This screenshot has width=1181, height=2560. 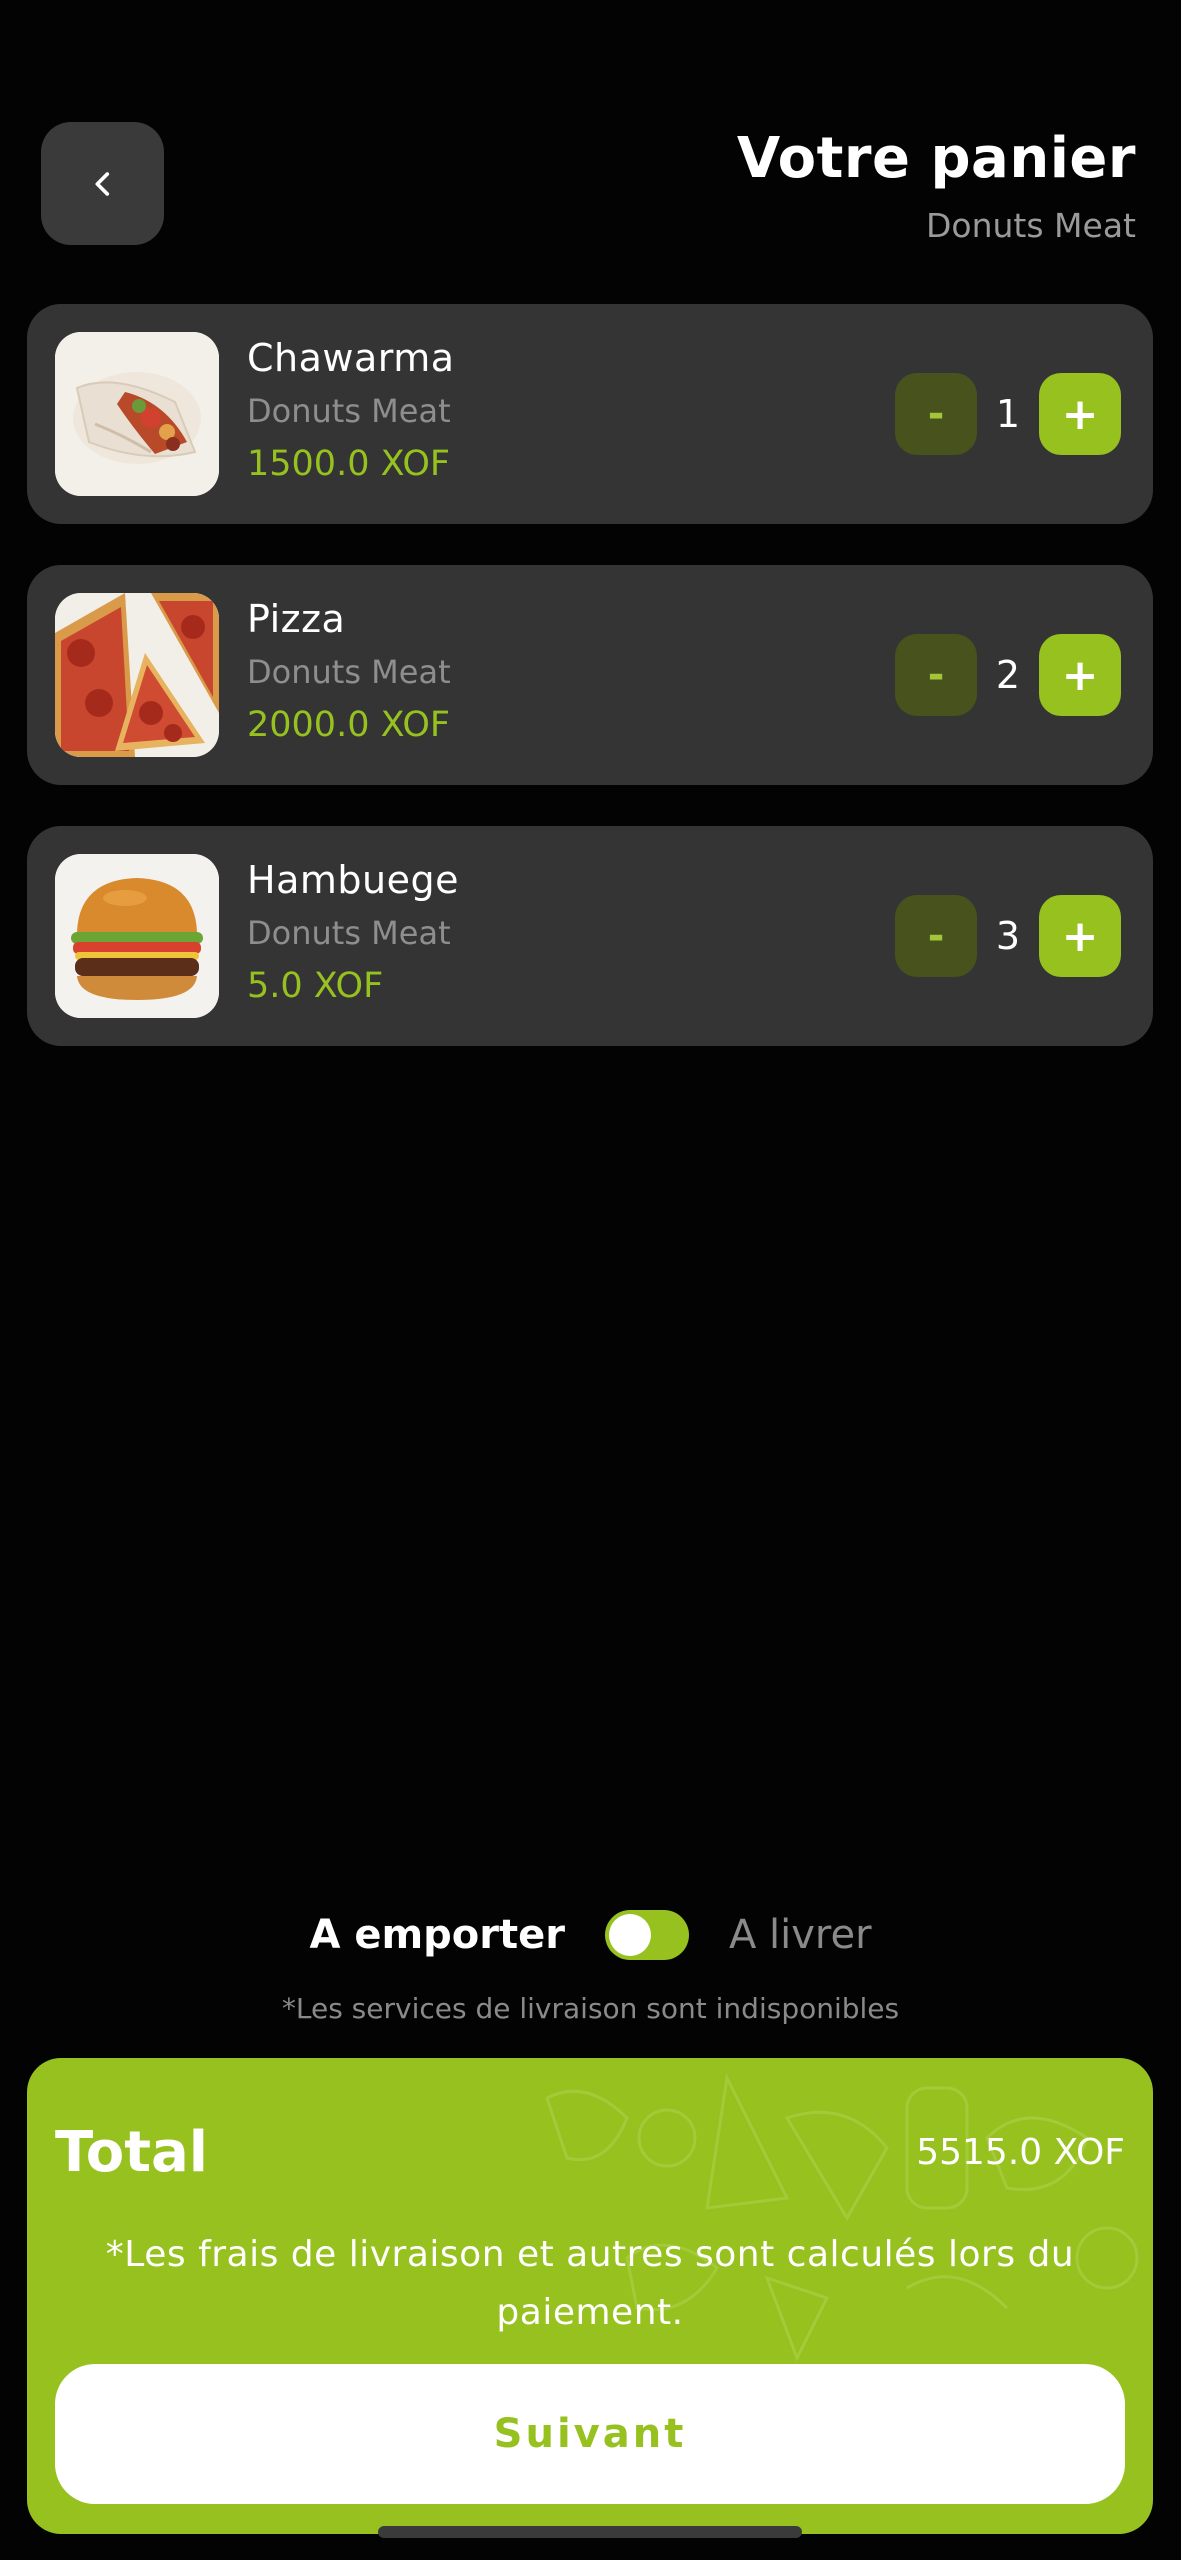 What do you see at coordinates (315, 986) in the screenshot?
I see `item-price: 5.0 XOF` at bounding box center [315, 986].